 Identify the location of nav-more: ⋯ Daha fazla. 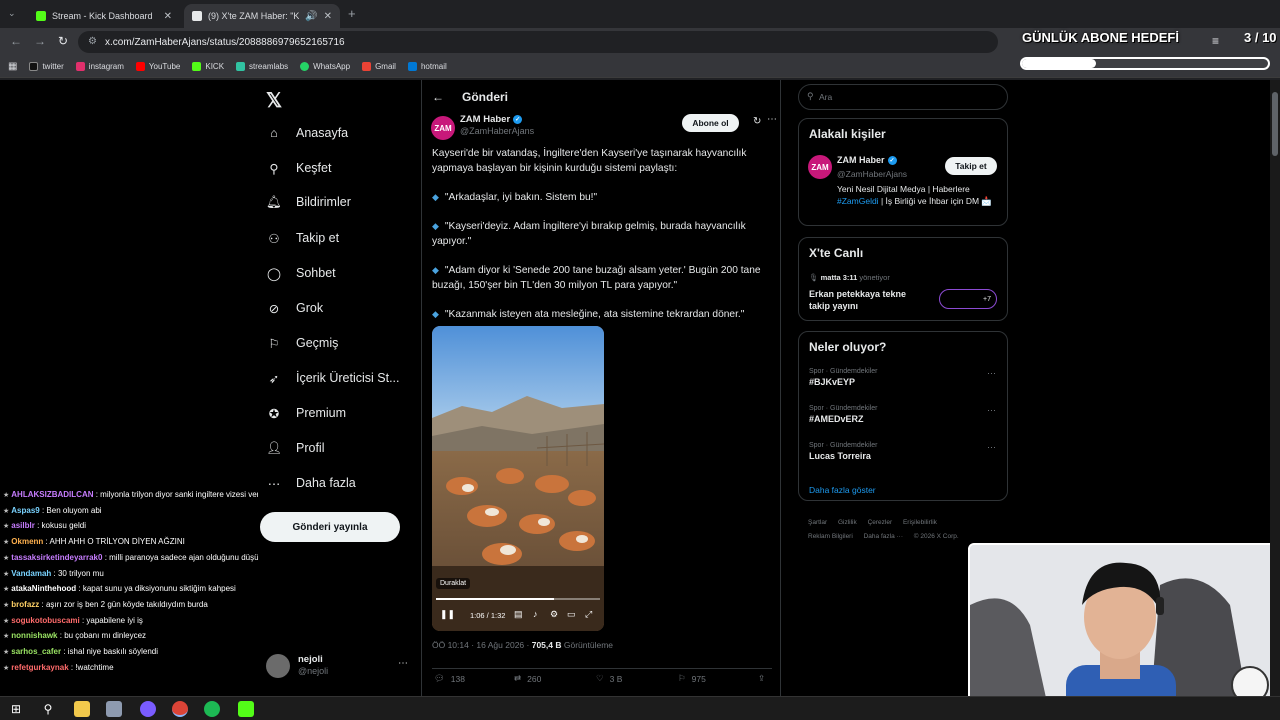
(311, 483).